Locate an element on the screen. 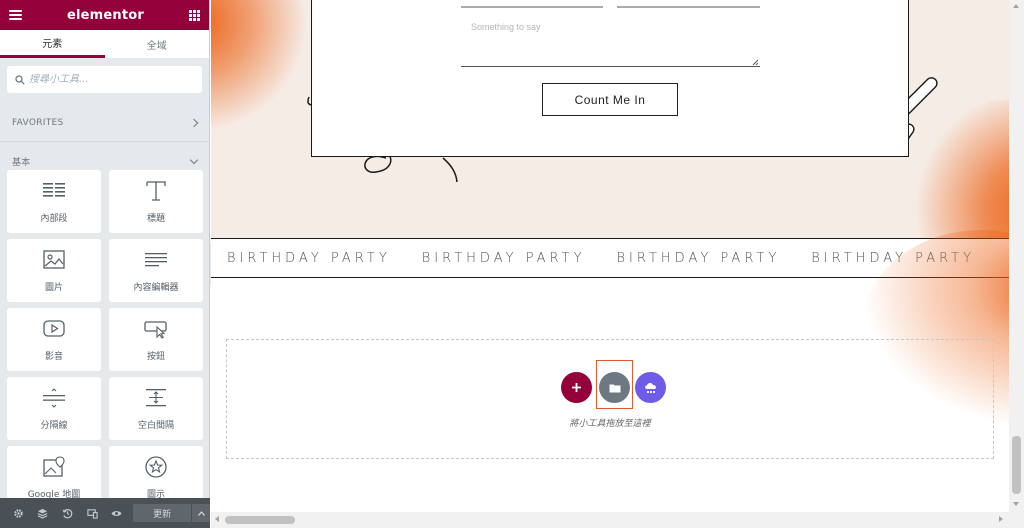 This screenshot has height=528, width=1024. scroll-right-arrow is located at coordinates (1001, 519).